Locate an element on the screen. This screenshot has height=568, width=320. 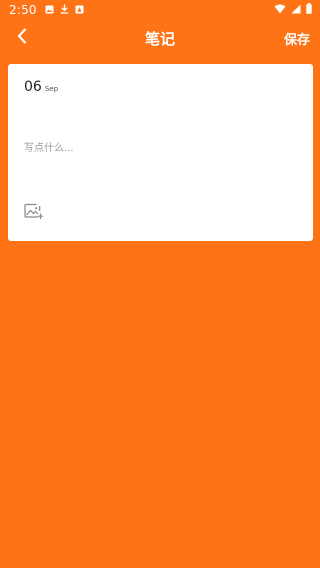
app-bar: 笔记 保存 is located at coordinates (160, 38).